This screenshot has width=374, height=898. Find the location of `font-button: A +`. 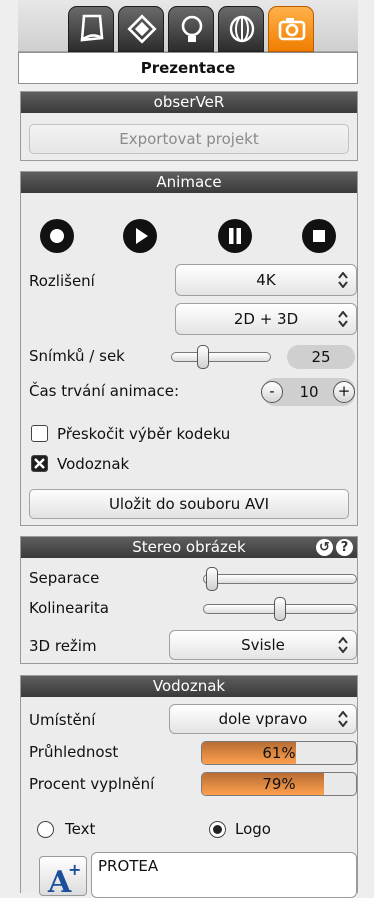

font-button: A + is located at coordinates (63, 876).